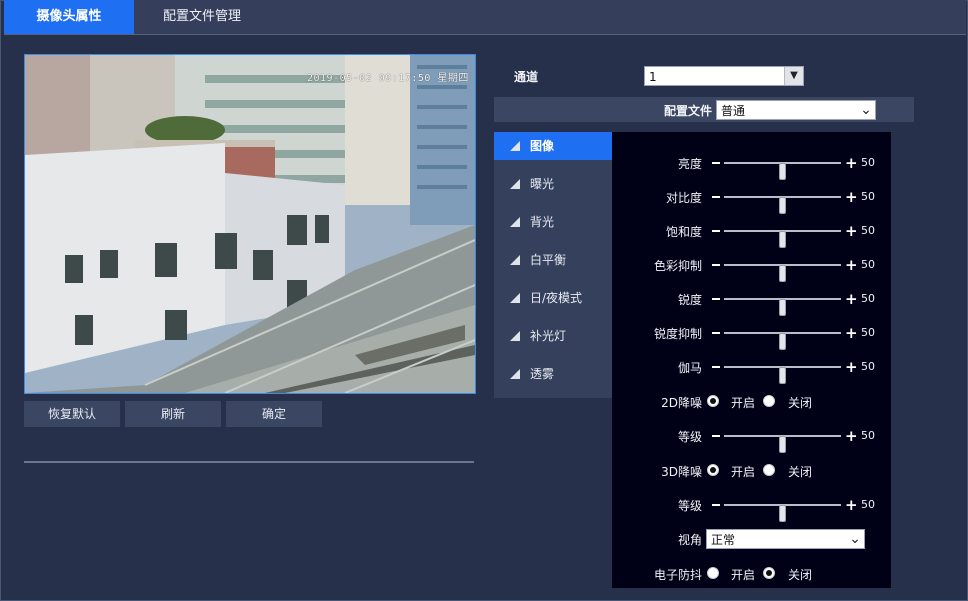 This screenshot has height=601, width=968. Describe the element at coordinates (737, 402) in the screenshot. I see `radio-row-2d-nr: 2D降噪 开启 关闭` at that location.